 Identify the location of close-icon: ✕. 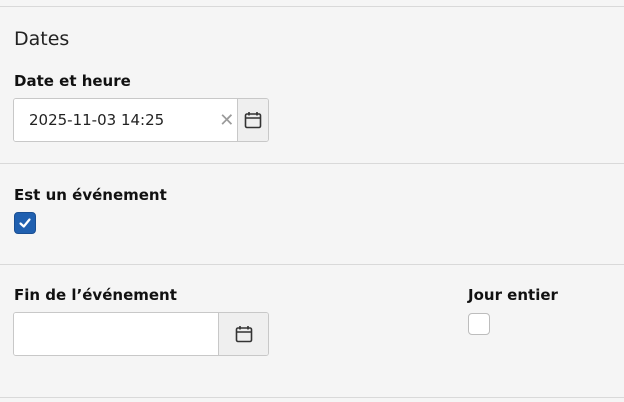
(227, 120).